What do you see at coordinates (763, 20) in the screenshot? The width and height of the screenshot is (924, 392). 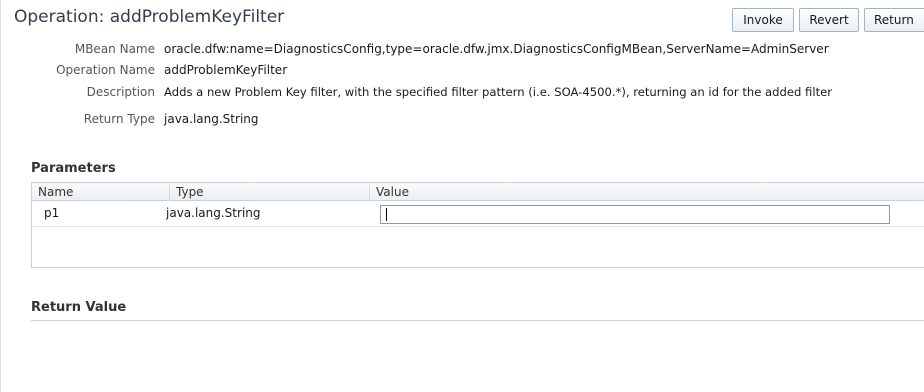 I see `invoke-button: Invoke` at bounding box center [763, 20].